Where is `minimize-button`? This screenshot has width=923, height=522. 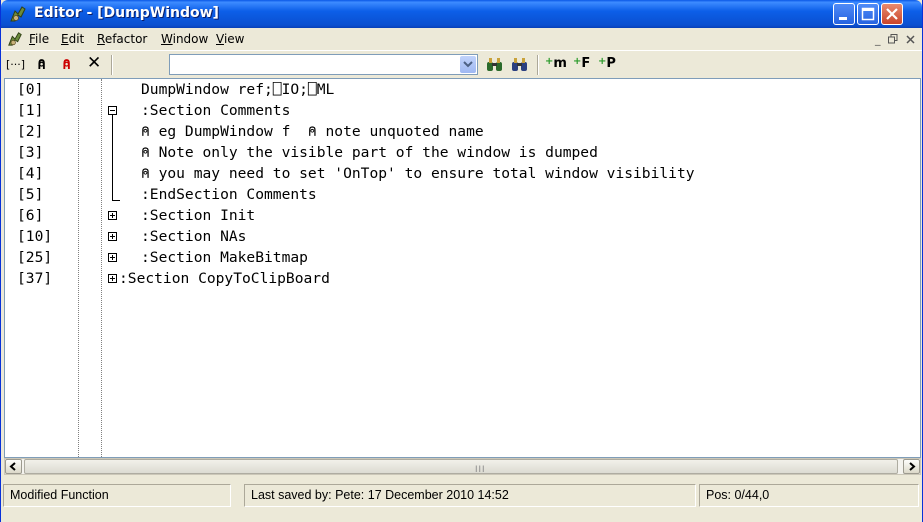 minimize-button is located at coordinates (844, 14).